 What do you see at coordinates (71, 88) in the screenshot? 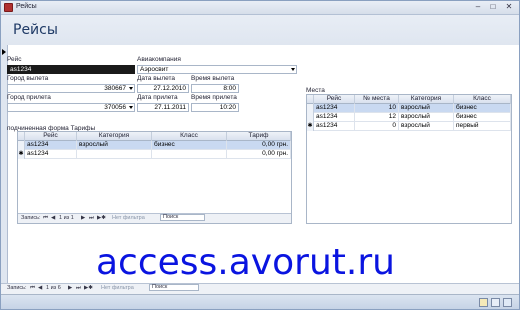
I see `gorod-vyleta-combo: 380667` at bounding box center [71, 88].